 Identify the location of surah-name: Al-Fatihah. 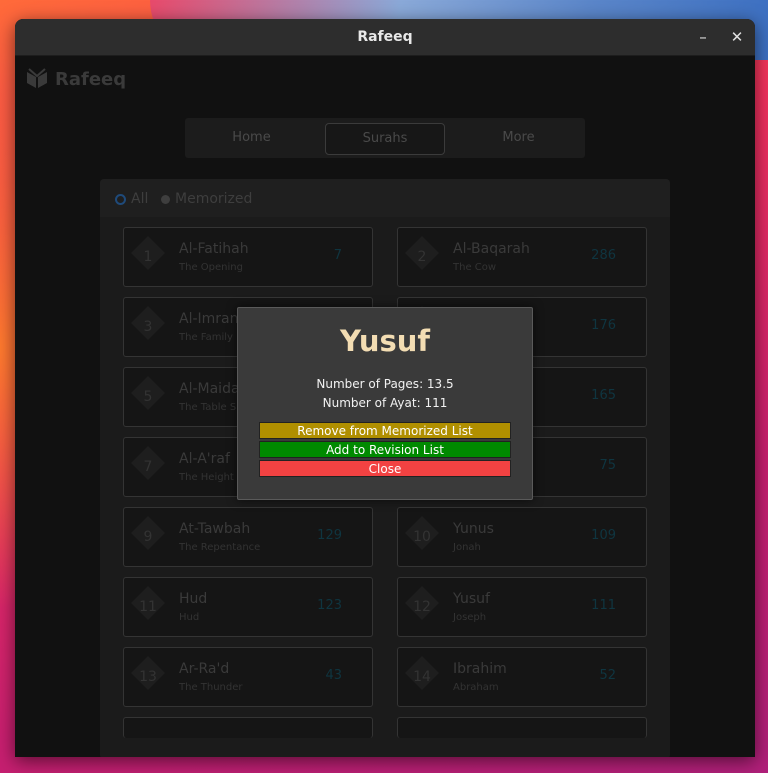
(214, 249).